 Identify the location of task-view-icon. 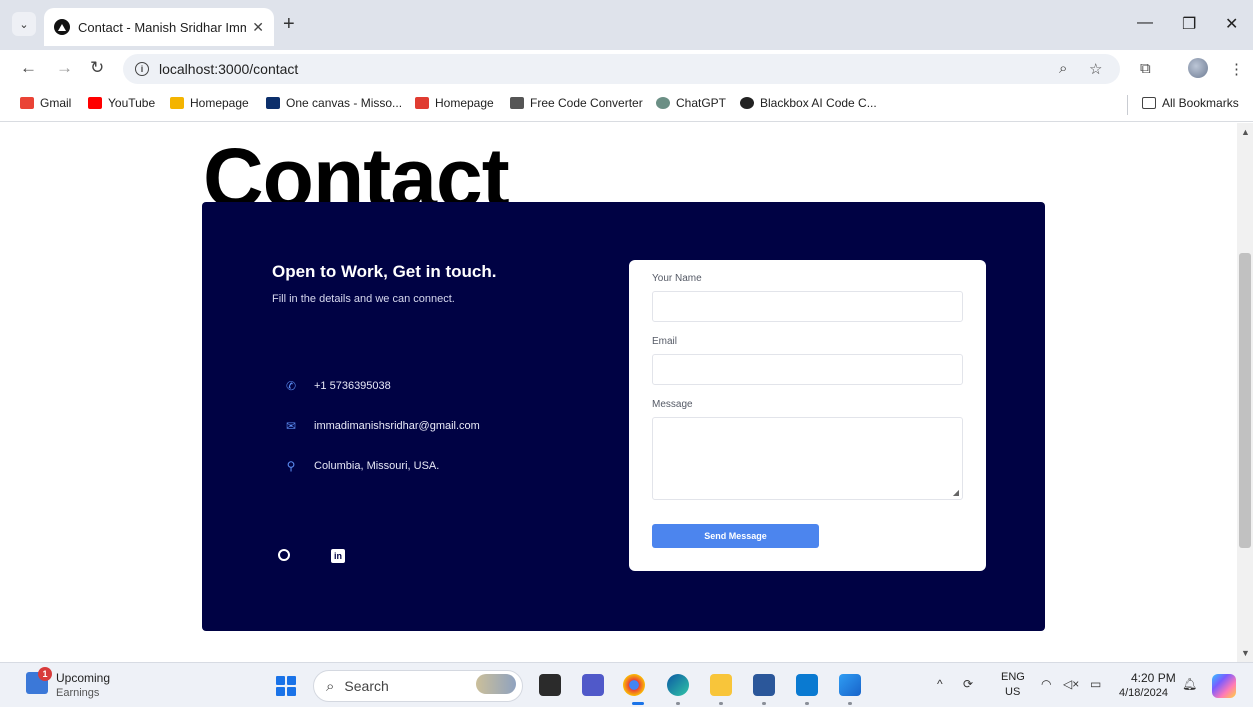
(550, 685).